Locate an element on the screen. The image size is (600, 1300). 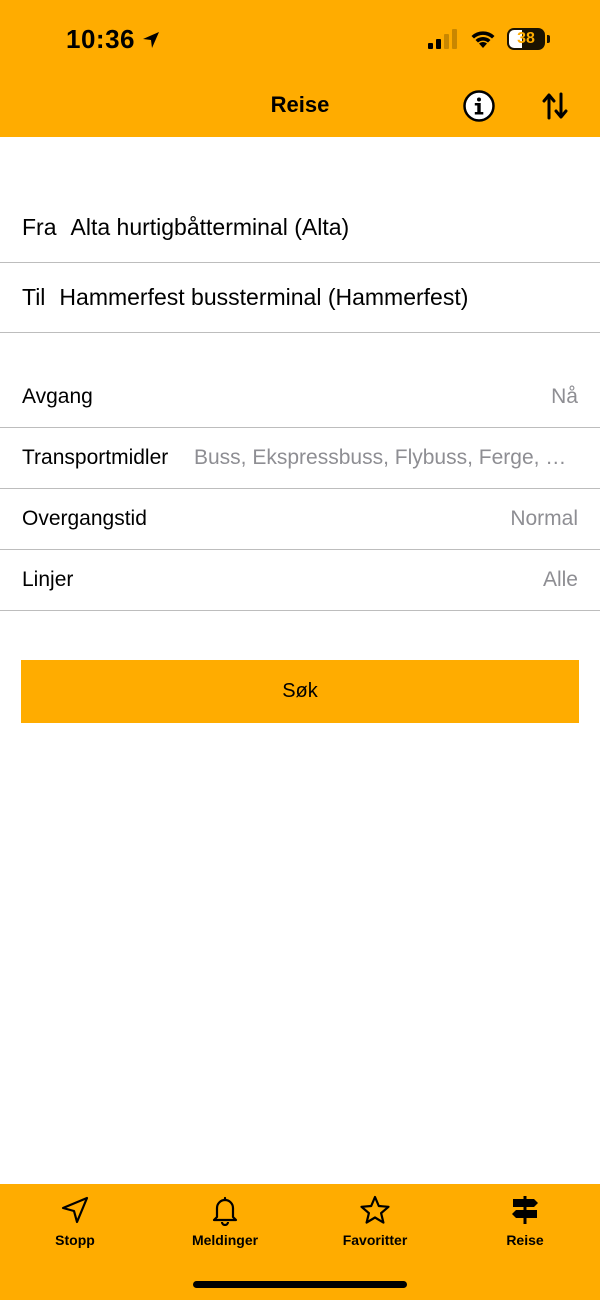
transfer-time-label: Overgangstid is located at coordinates (84, 518).